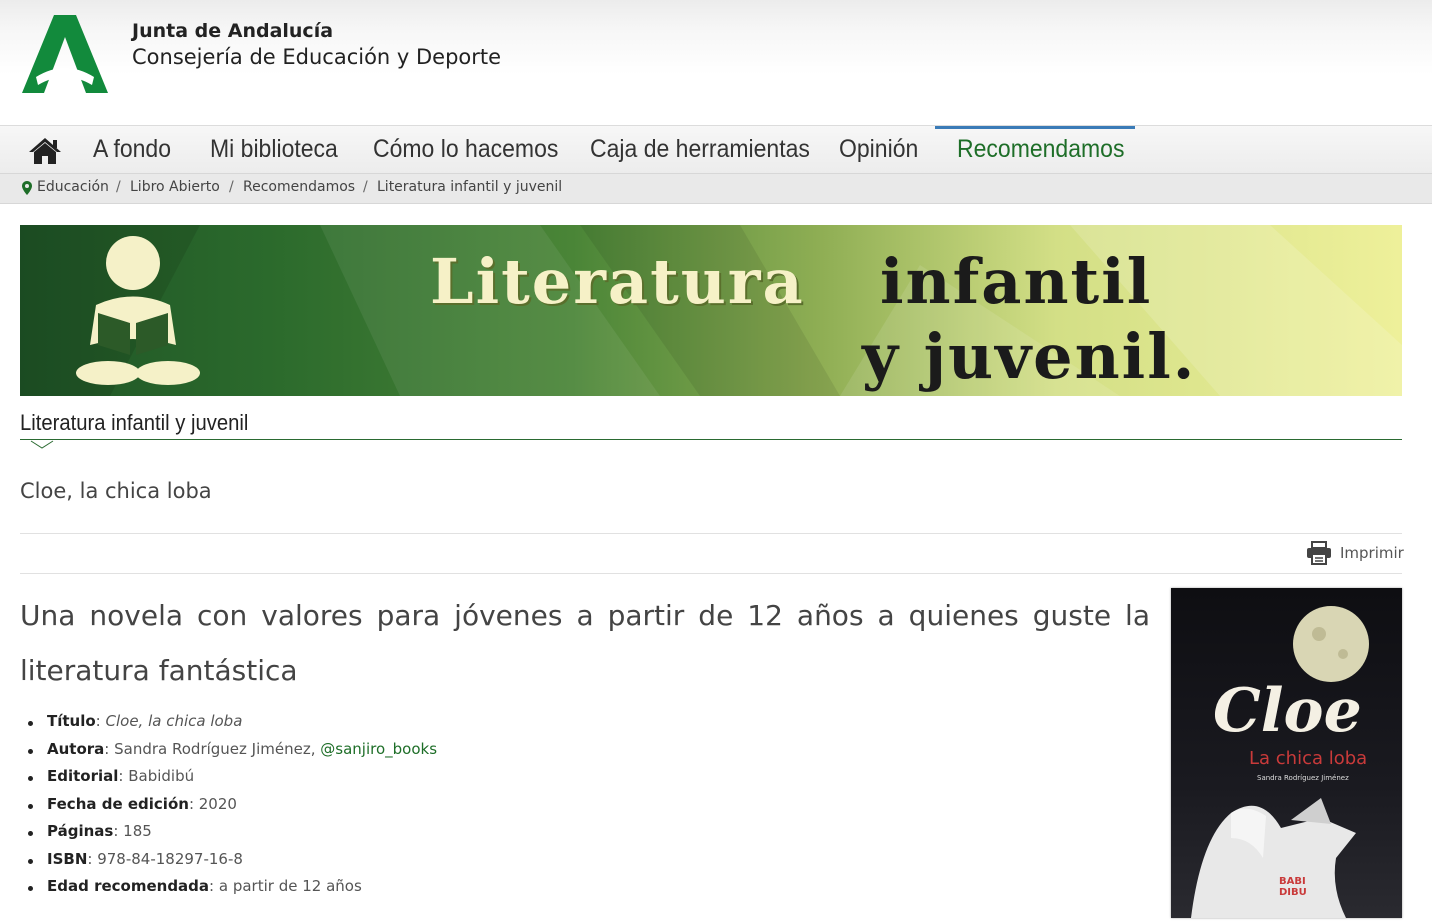 This screenshot has height=923, width=1432. What do you see at coordinates (128, 886) in the screenshot?
I see `detail-label: Edad recomendada` at bounding box center [128, 886].